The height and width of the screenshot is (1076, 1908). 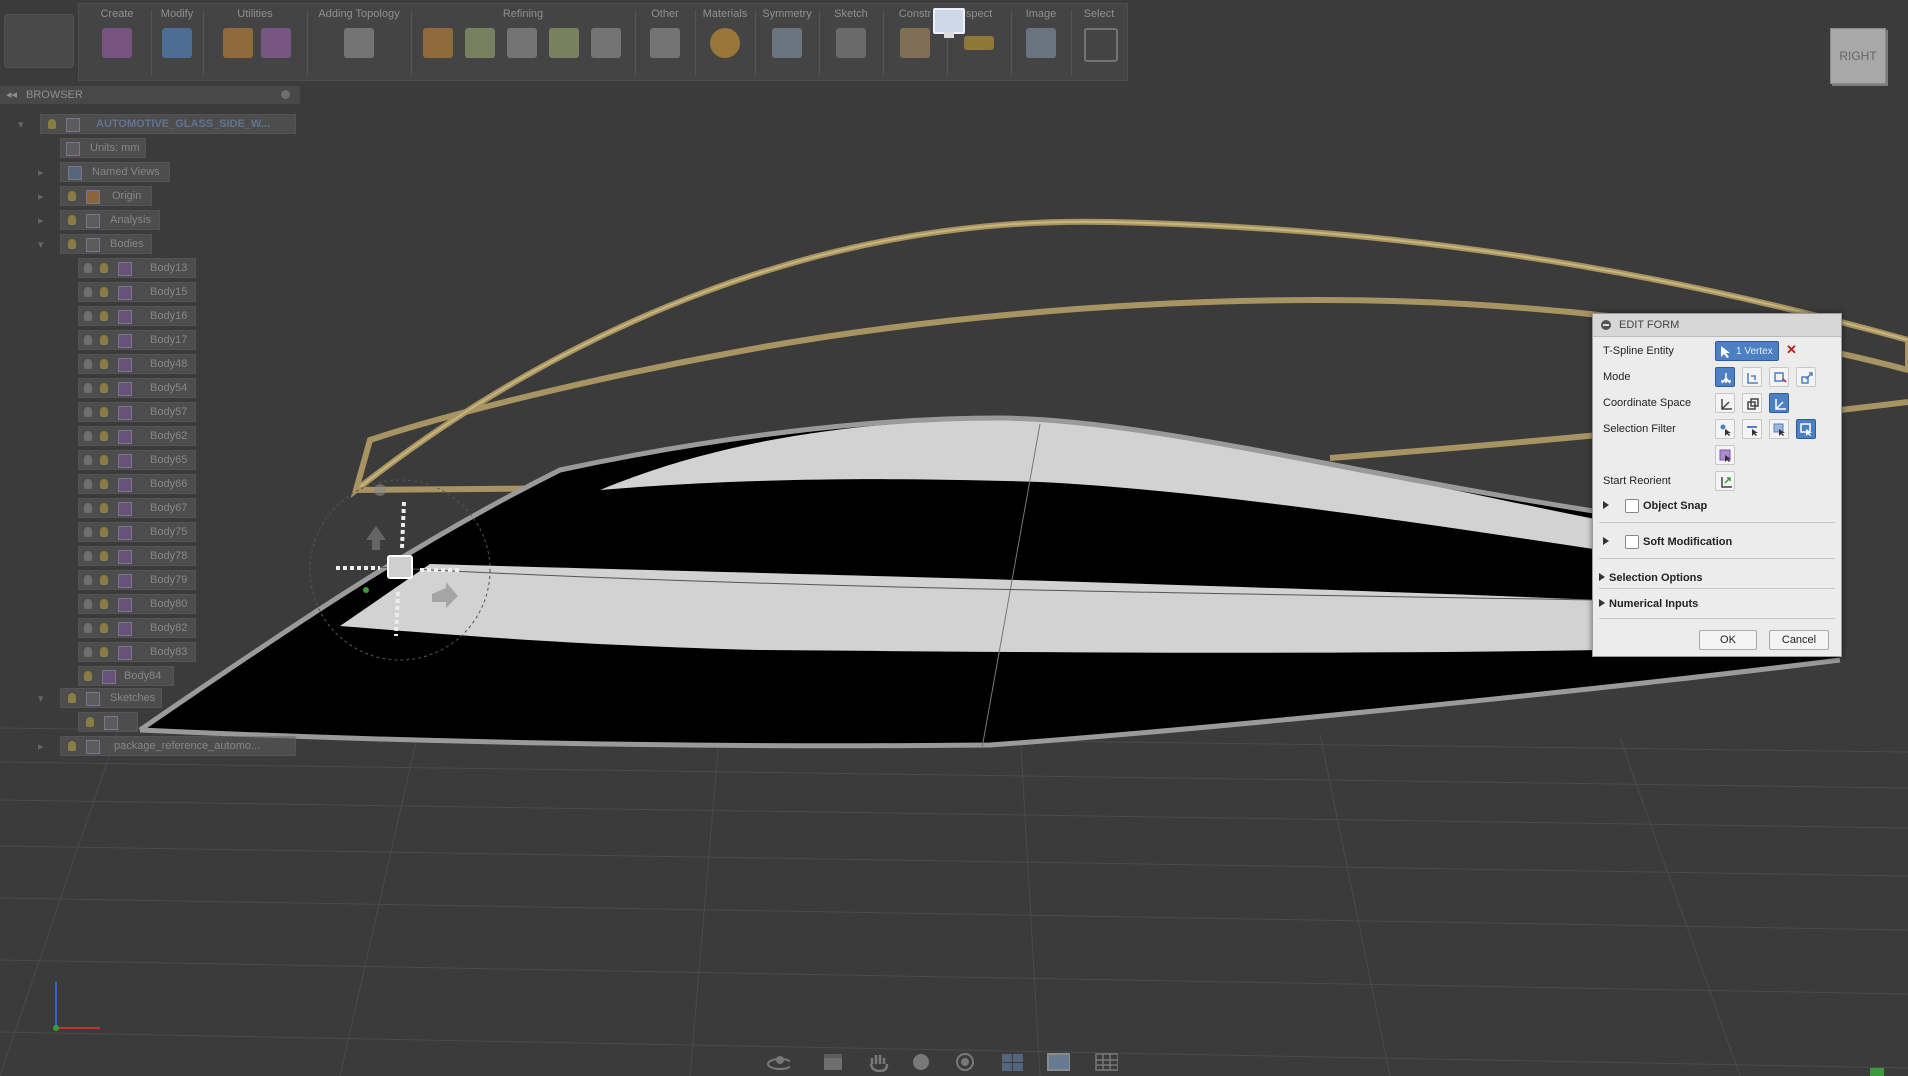 I want to click on browser-body-item: Body66, so click(x=137, y=484).